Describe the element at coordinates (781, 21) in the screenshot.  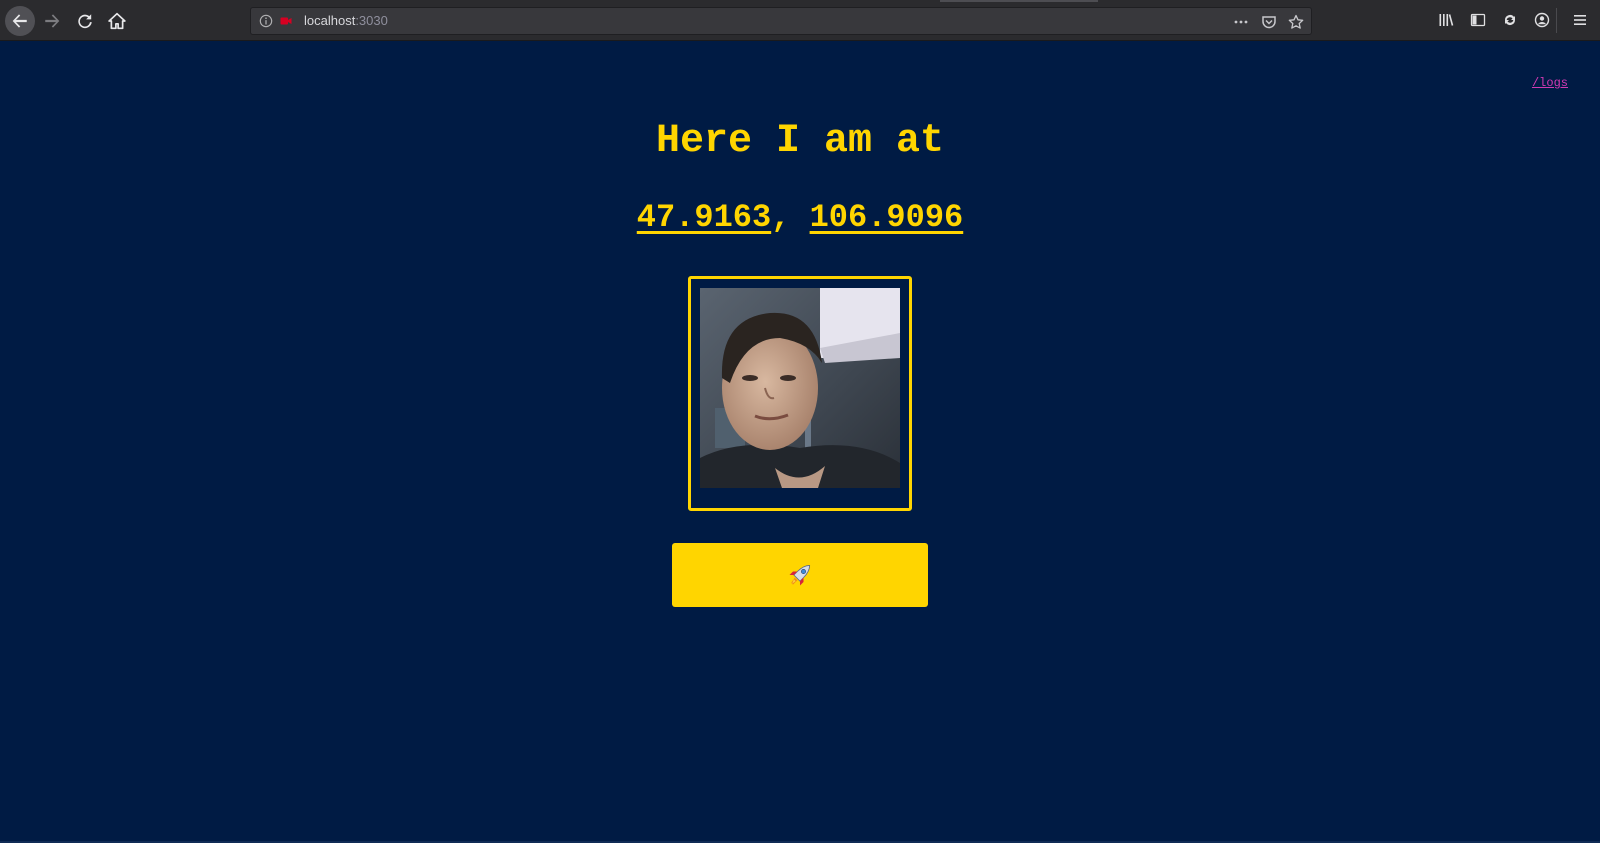
I see `url-bar: localhost:3030` at that location.